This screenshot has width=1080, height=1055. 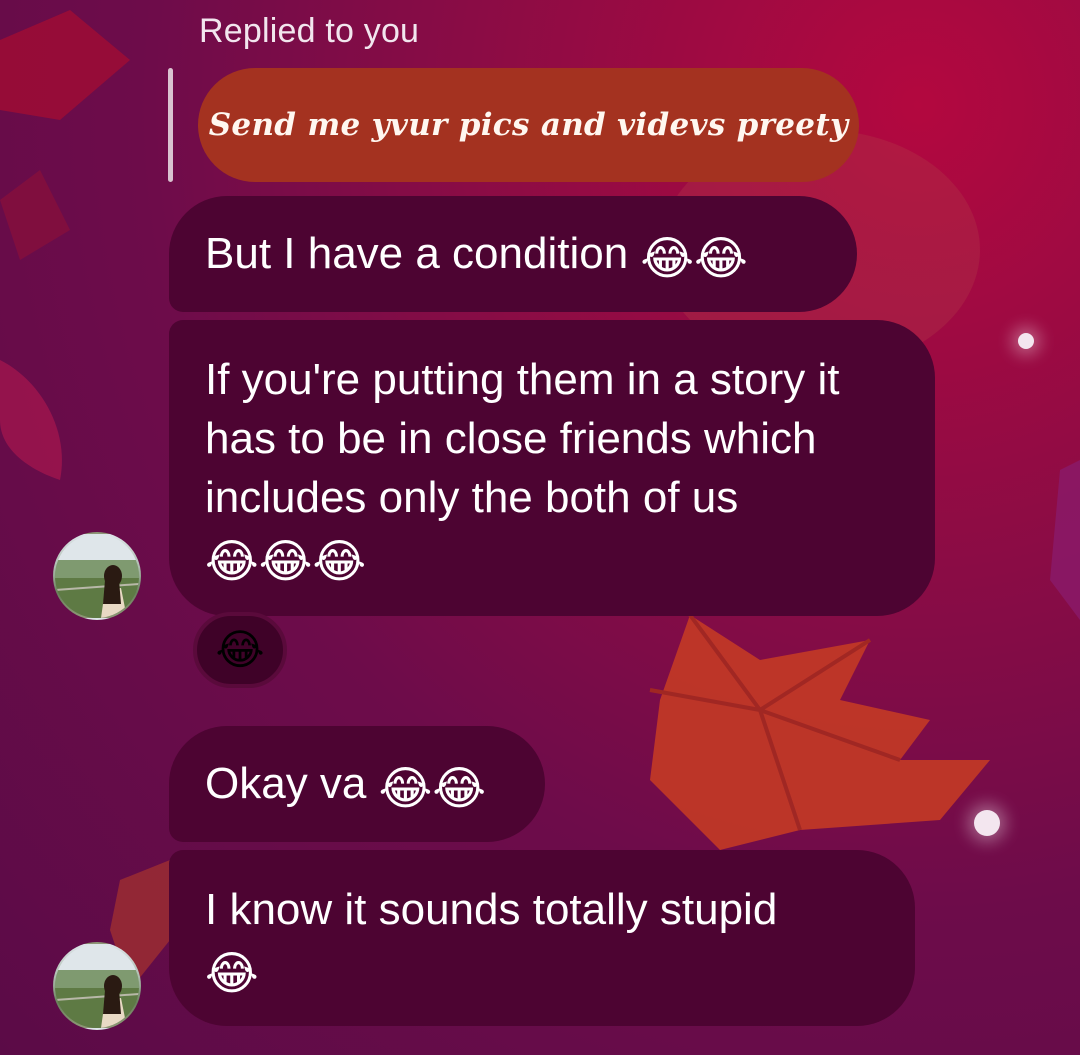 What do you see at coordinates (170, 125) in the screenshot?
I see `reply-indicator-bar` at bounding box center [170, 125].